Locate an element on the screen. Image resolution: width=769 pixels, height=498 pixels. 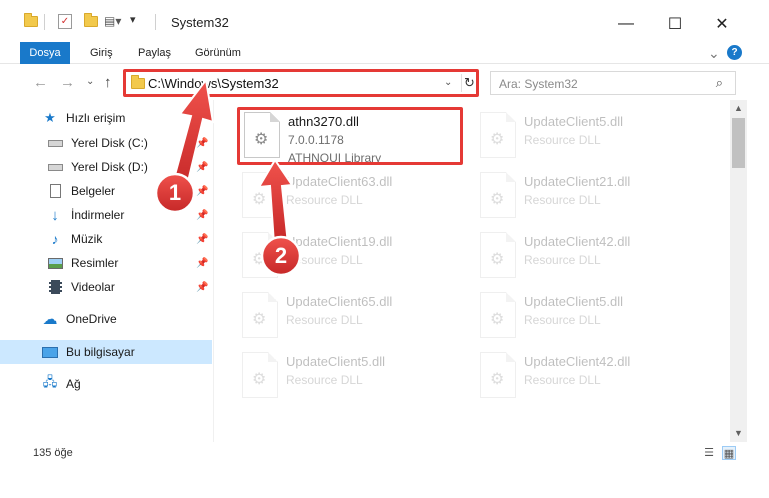
sidebar-item-music: ♪ Müzik 📌 is located at coordinates (106, 239).